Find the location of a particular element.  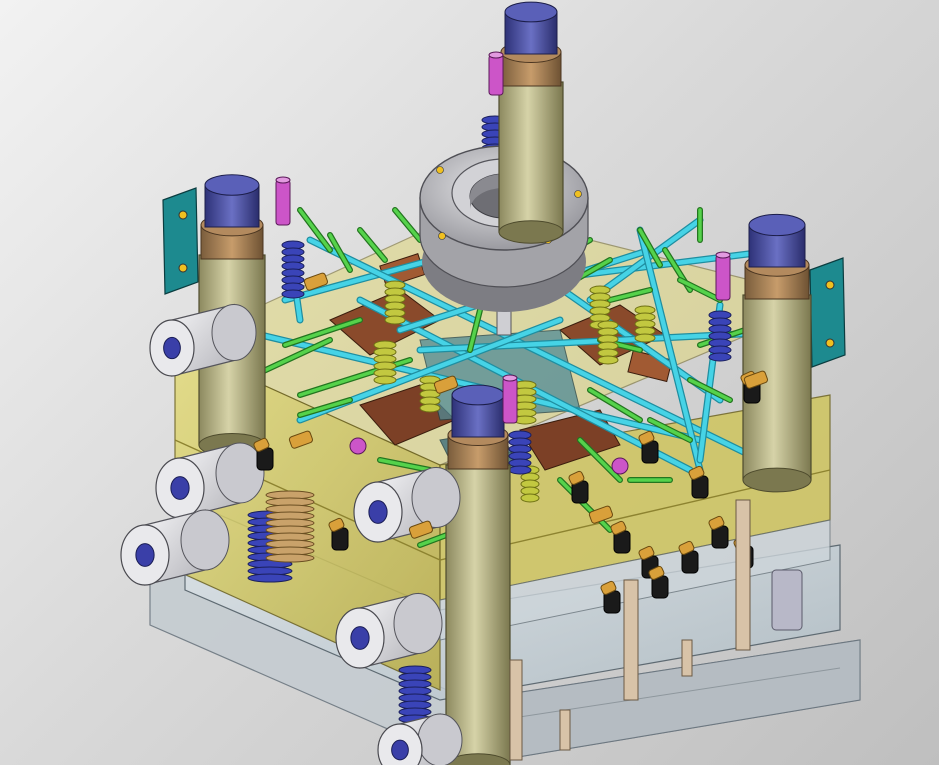

ejector-pin-highlight is located at coordinates (407, 225).